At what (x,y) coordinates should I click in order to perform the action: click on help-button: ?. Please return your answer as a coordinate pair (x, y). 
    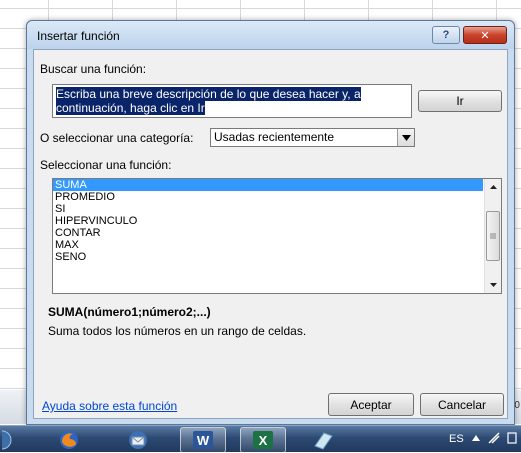
    Looking at the image, I should click on (446, 35).